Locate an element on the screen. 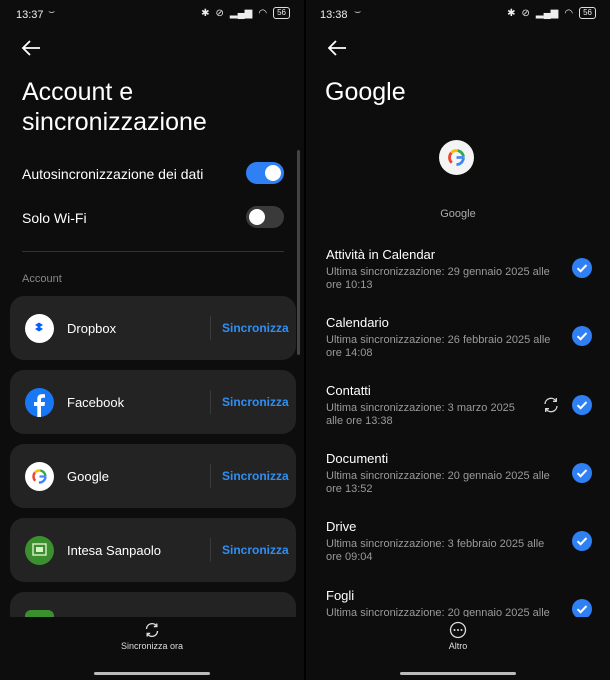 The width and height of the screenshot is (610, 680). account-card-google: Google Sincronizza is located at coordinates (153, 476).